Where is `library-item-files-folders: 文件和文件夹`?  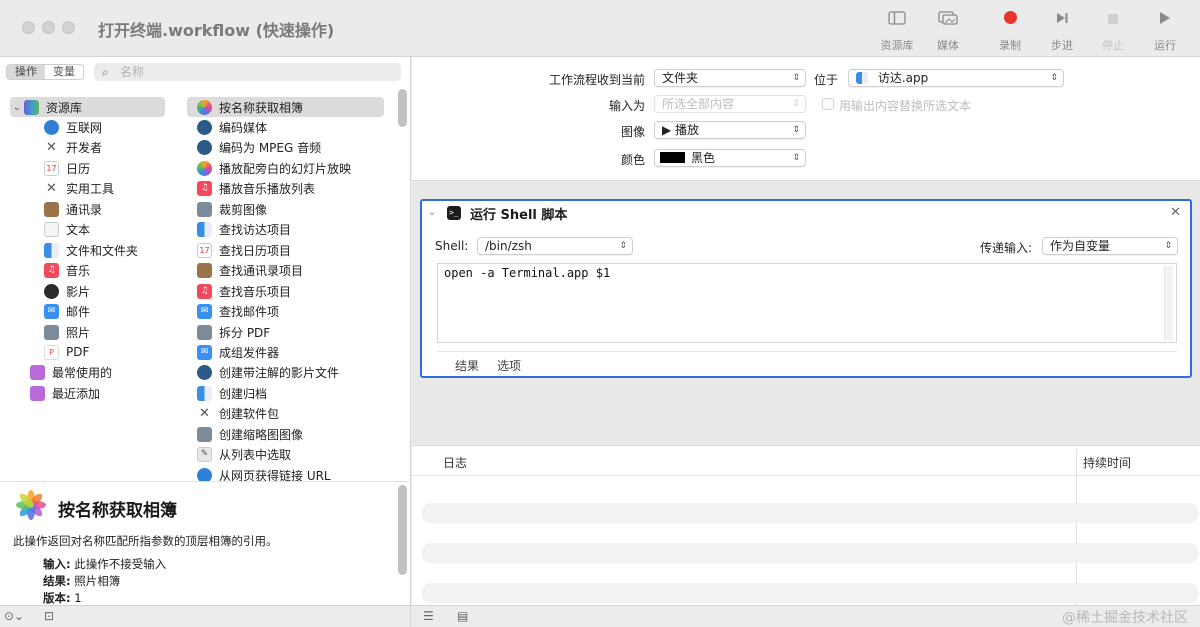 library-item-files-folders: 文件和文件夹 is located at coordinates (91, 250).